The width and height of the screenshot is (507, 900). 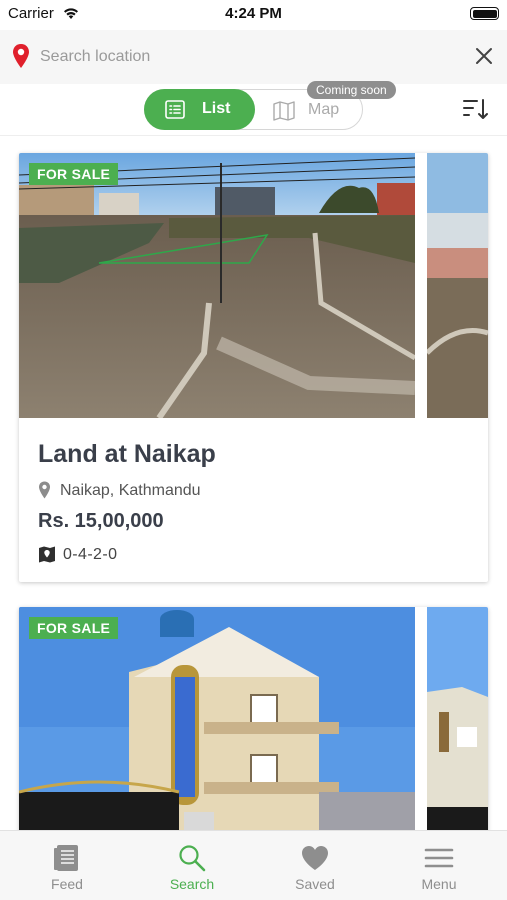 I want to click on listing-title: Land at Naikap, so click(x=127, y=454).